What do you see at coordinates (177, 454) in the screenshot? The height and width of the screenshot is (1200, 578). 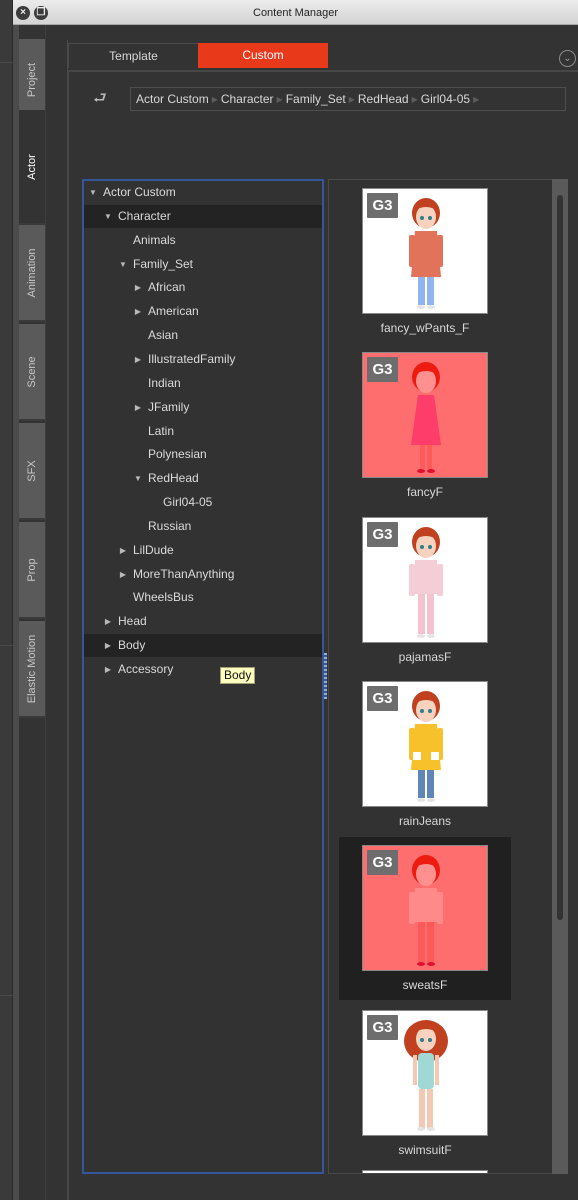 I see `tree-item-label: Polynesian` at bounding box center [177, 454].